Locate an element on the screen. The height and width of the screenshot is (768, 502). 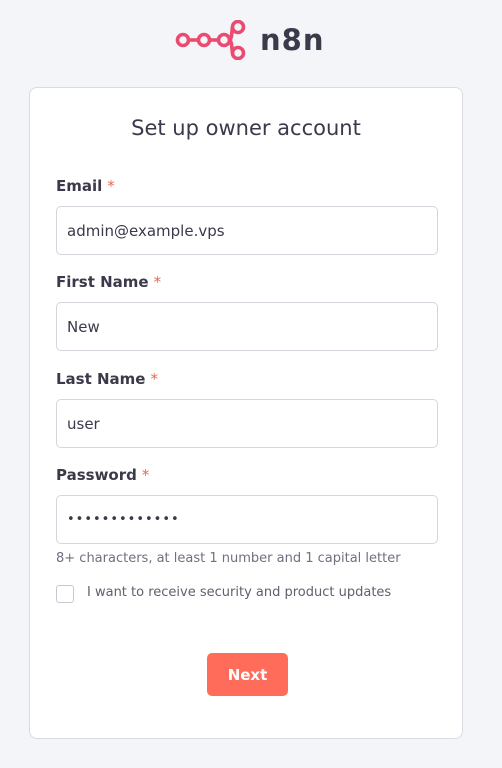
updates-checkbox is located at coordinates (65, 594).